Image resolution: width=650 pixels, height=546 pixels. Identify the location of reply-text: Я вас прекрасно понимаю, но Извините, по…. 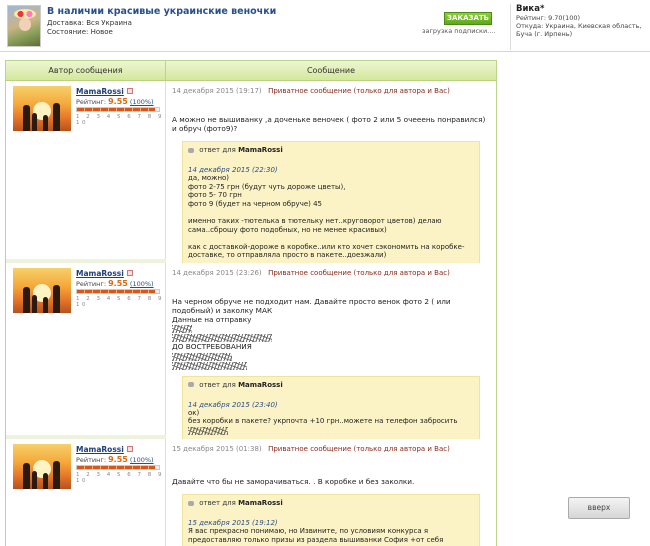
(316, 535).